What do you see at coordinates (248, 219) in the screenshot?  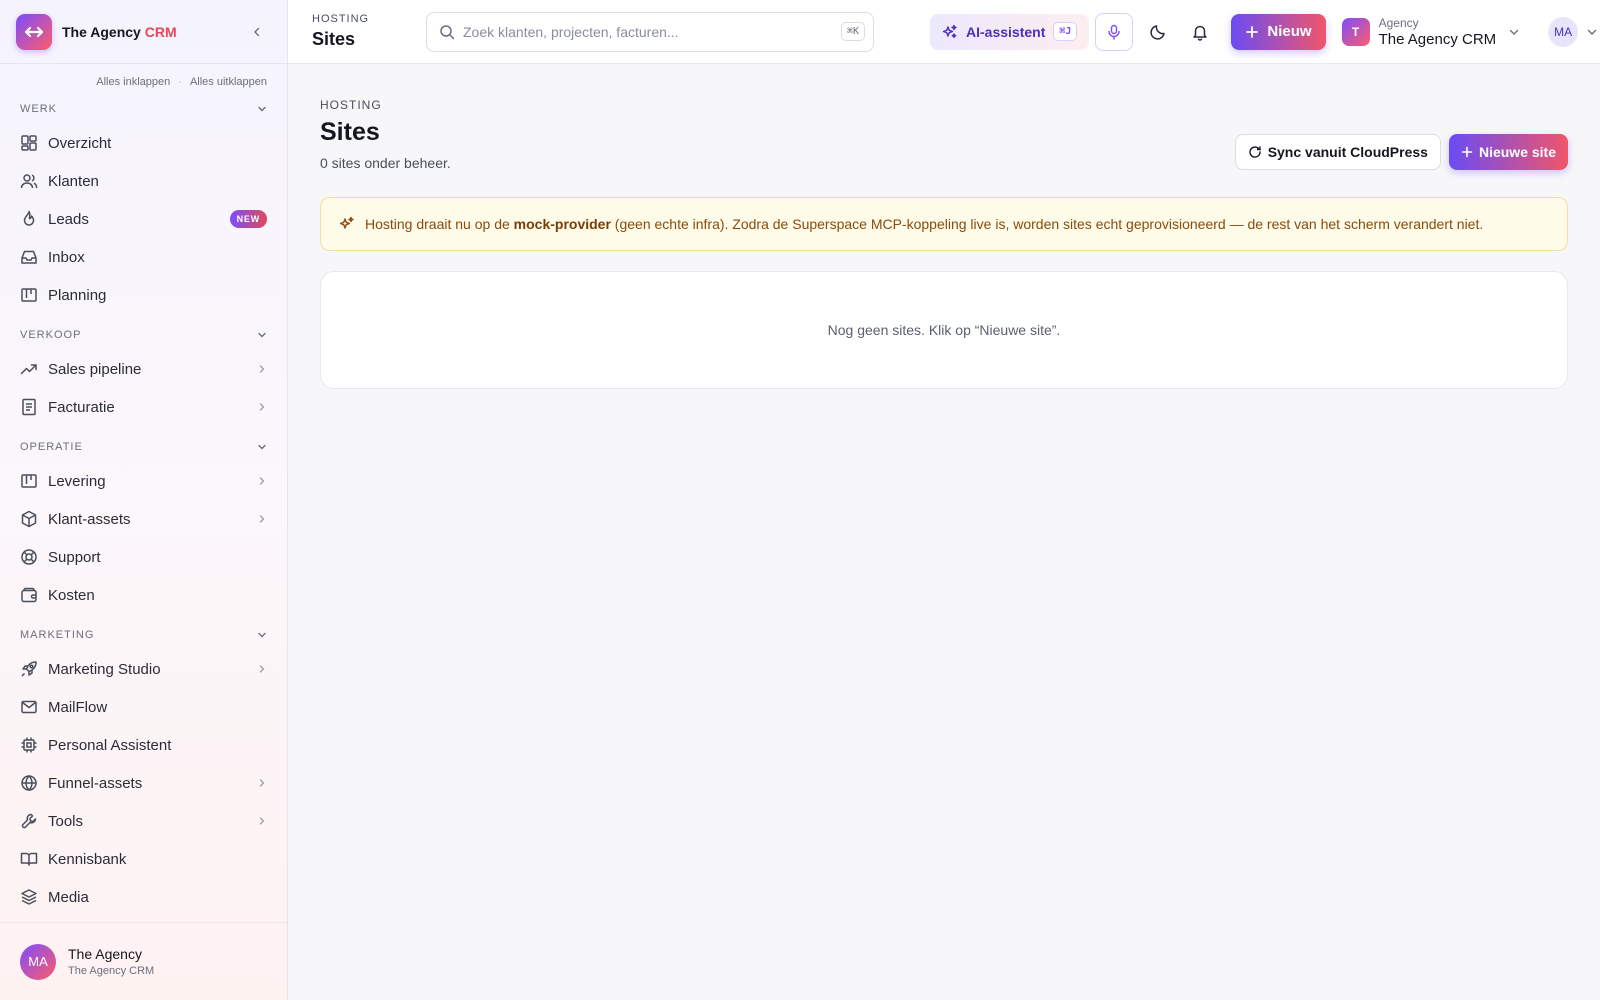 I see `new-badge: NEW` at bounding box center [248, 219].